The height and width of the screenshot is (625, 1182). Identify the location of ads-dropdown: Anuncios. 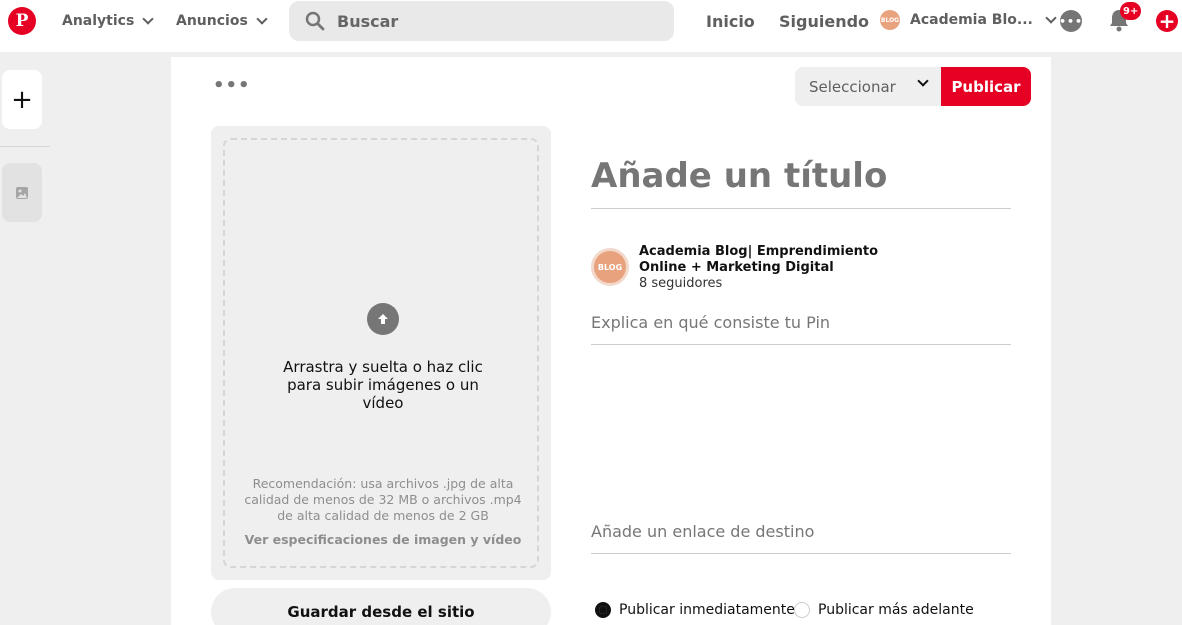
(222, 21).